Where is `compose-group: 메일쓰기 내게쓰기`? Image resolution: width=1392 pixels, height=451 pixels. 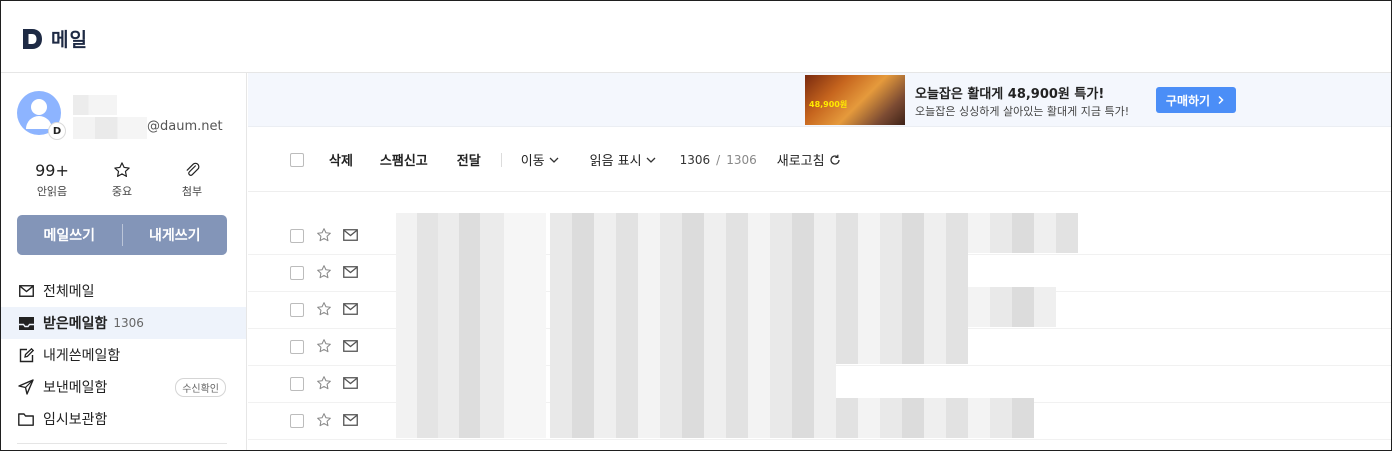
compose-group: 메일쓰기 내게쓰기 is located at coordinates (122, 235).